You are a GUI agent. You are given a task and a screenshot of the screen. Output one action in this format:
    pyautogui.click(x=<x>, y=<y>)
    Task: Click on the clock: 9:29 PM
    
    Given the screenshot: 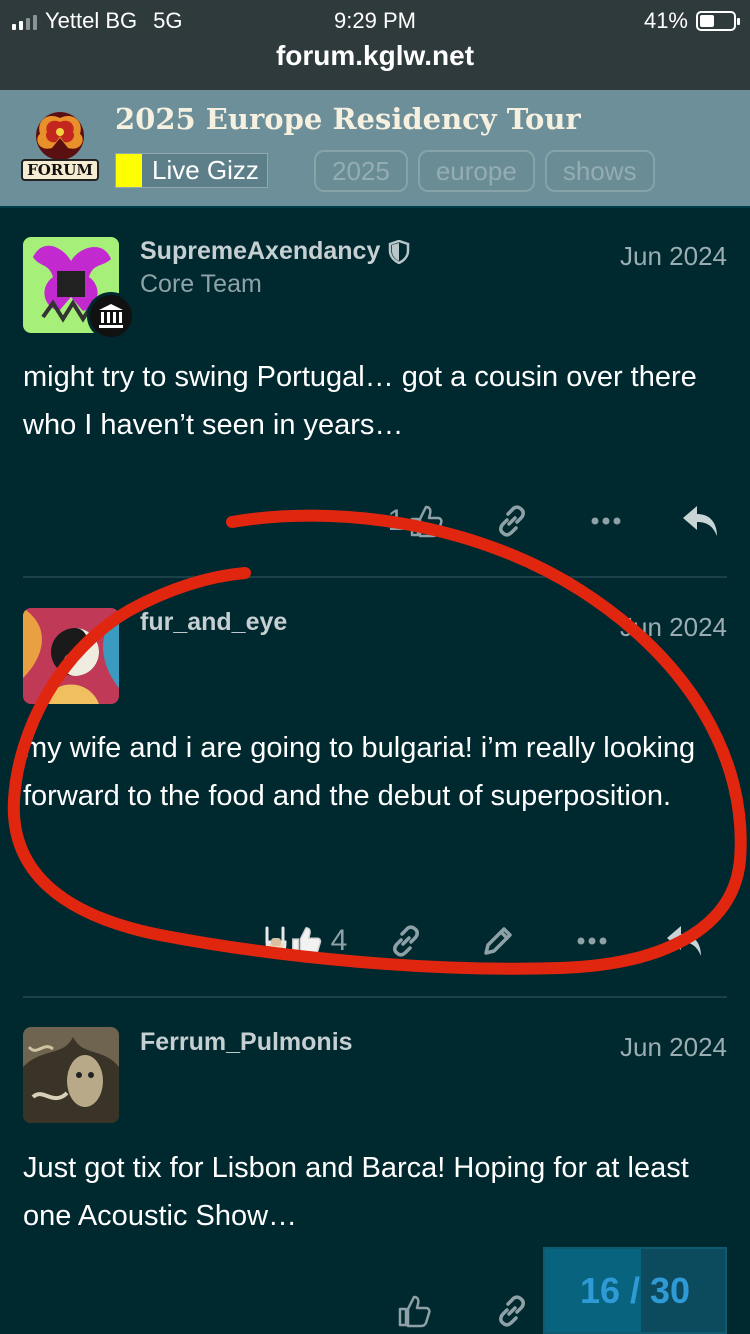 What is the action you would take?
    pyautogui.click(x=375, y=20)
    